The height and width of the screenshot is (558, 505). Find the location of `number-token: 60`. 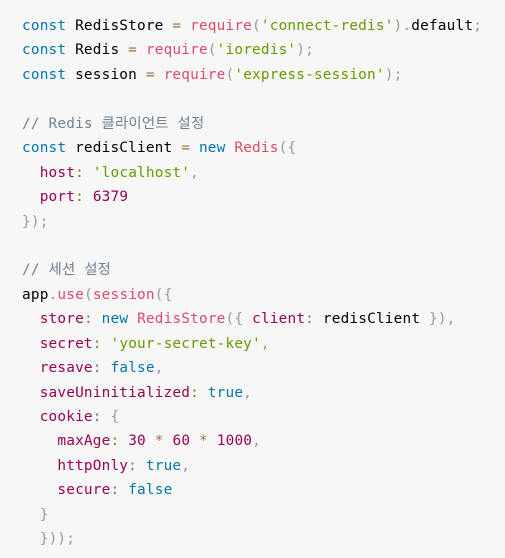

number-token: 60 is located at coordinates (181, 441).